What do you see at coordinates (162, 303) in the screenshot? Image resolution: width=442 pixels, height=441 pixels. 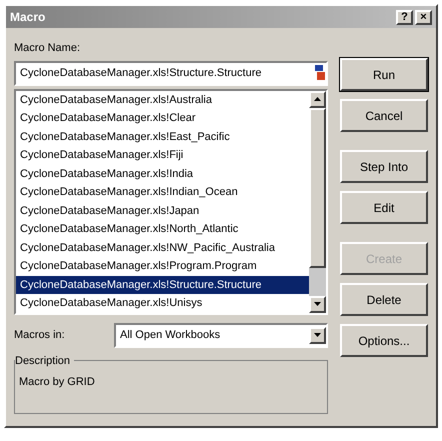 I see `macro-list-item: CycloneDatabaseManager.xls!Unisys` at bounding box center [162, 303].